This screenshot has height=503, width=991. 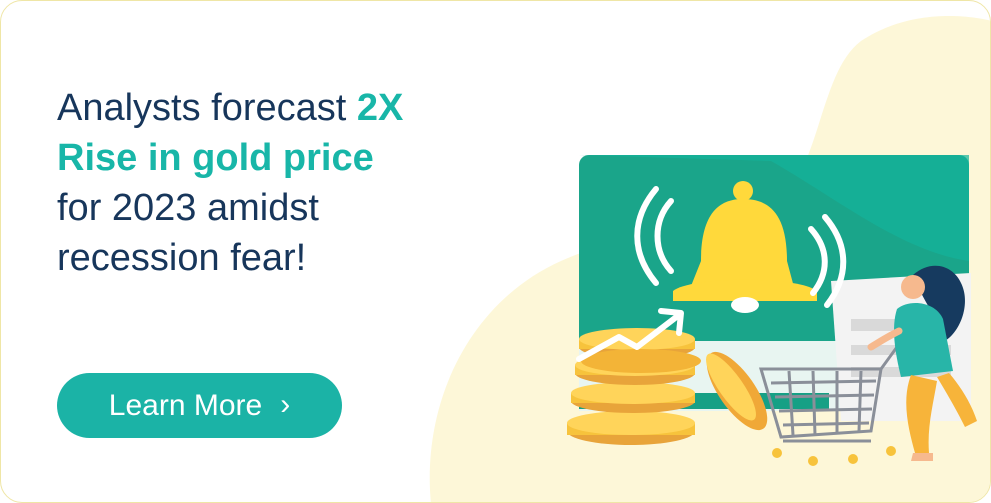 I want to click on headline-line-1: Analysts forecast 2X, so click(x=292, y=108).